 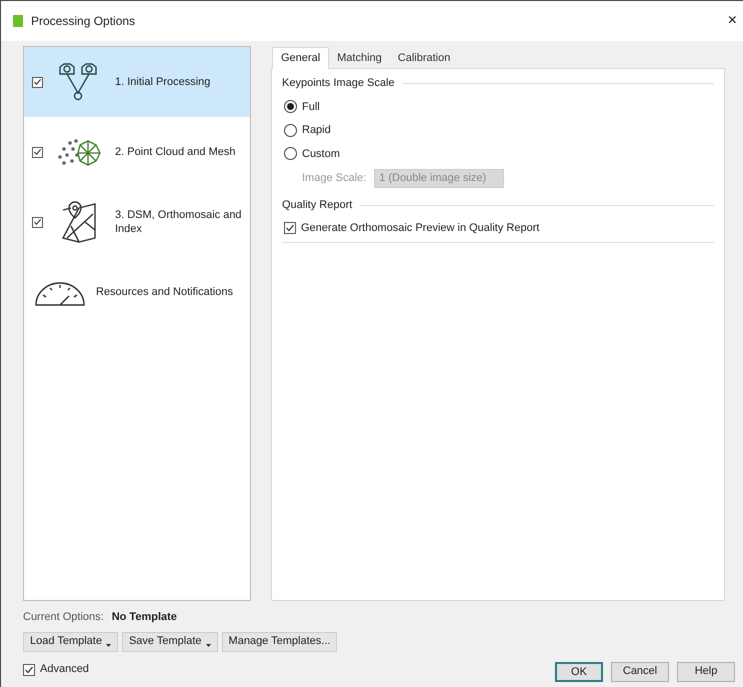 What do you see at coordinates (63, 617) in the screenshot?
I see `current-options-label: Current Options:` at bounding box center [63, 617].